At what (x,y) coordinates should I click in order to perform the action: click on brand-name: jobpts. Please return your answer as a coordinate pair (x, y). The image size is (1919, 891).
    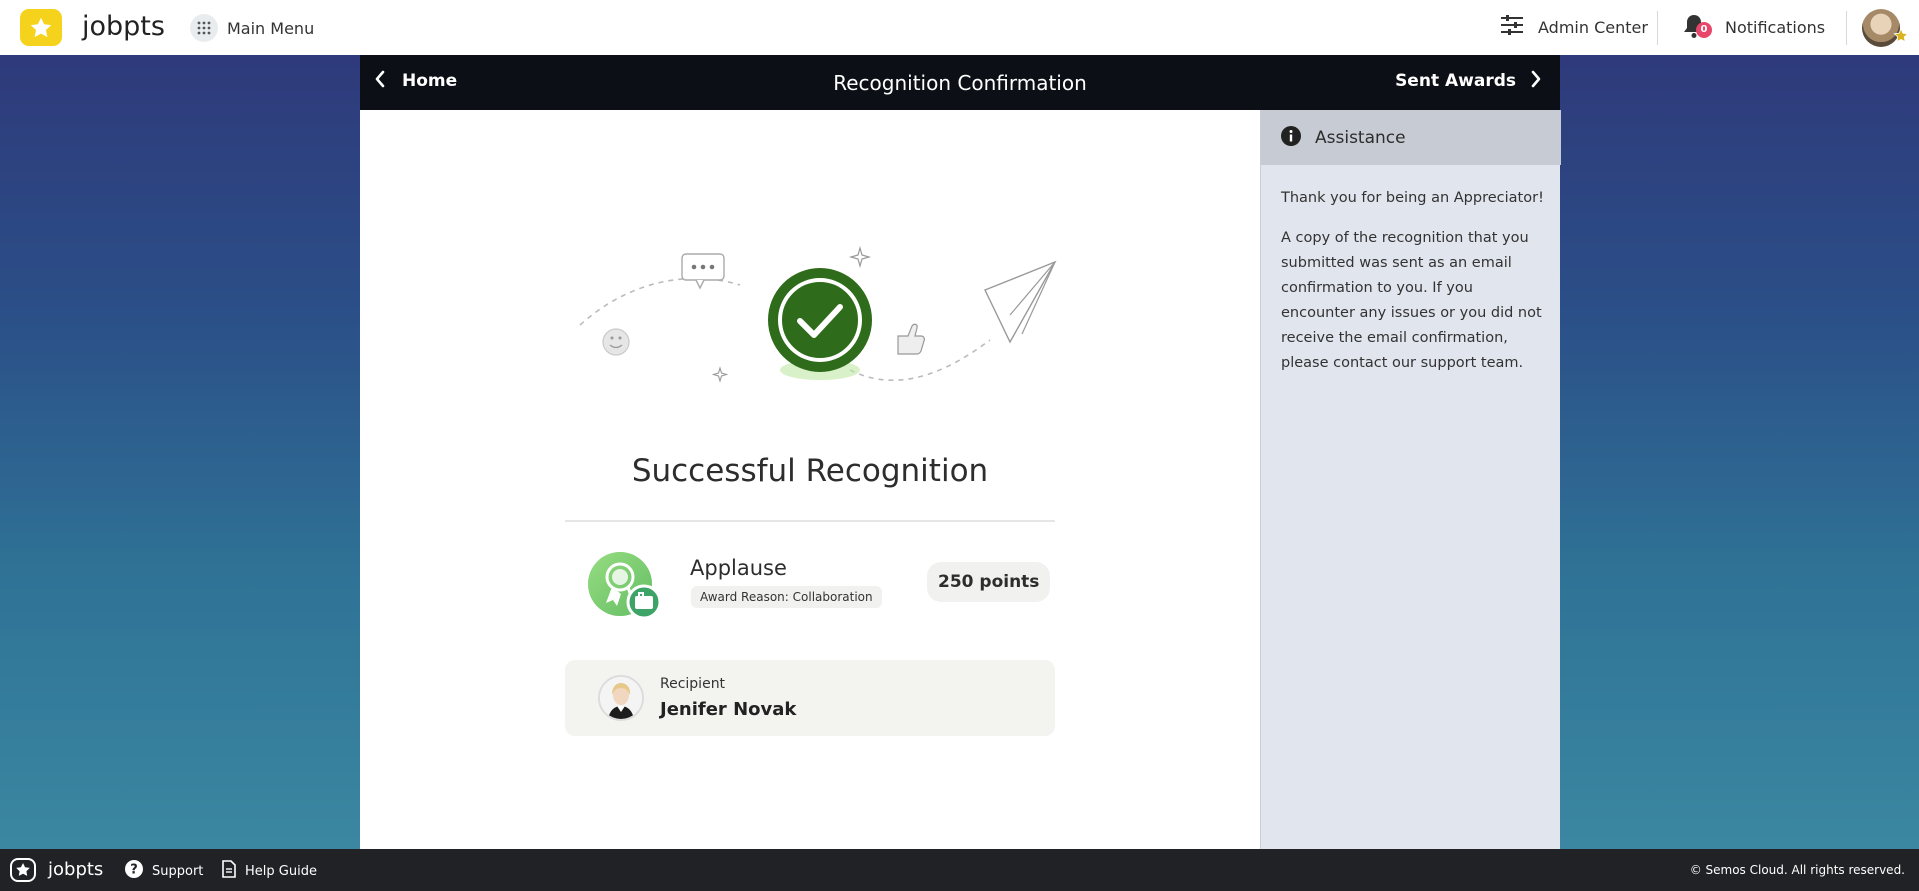
    Looking at the image, I should click on (123, 26).